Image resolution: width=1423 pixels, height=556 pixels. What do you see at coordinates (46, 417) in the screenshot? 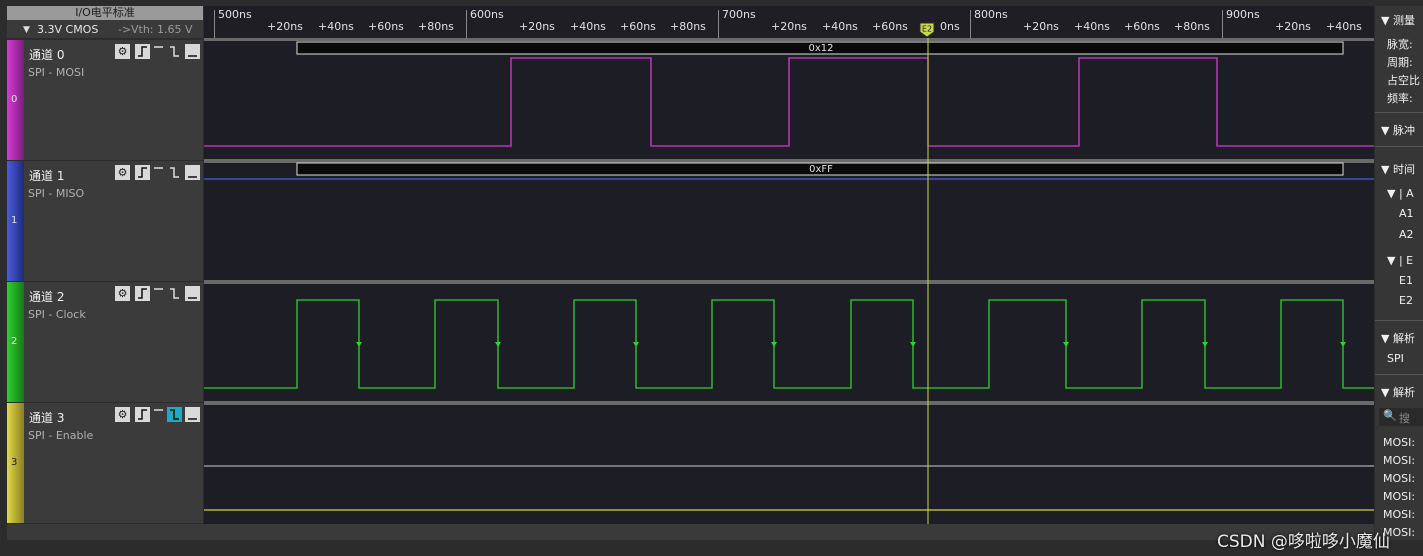
I see `channel-name: 通道 3` at bounding box center [46, 417].